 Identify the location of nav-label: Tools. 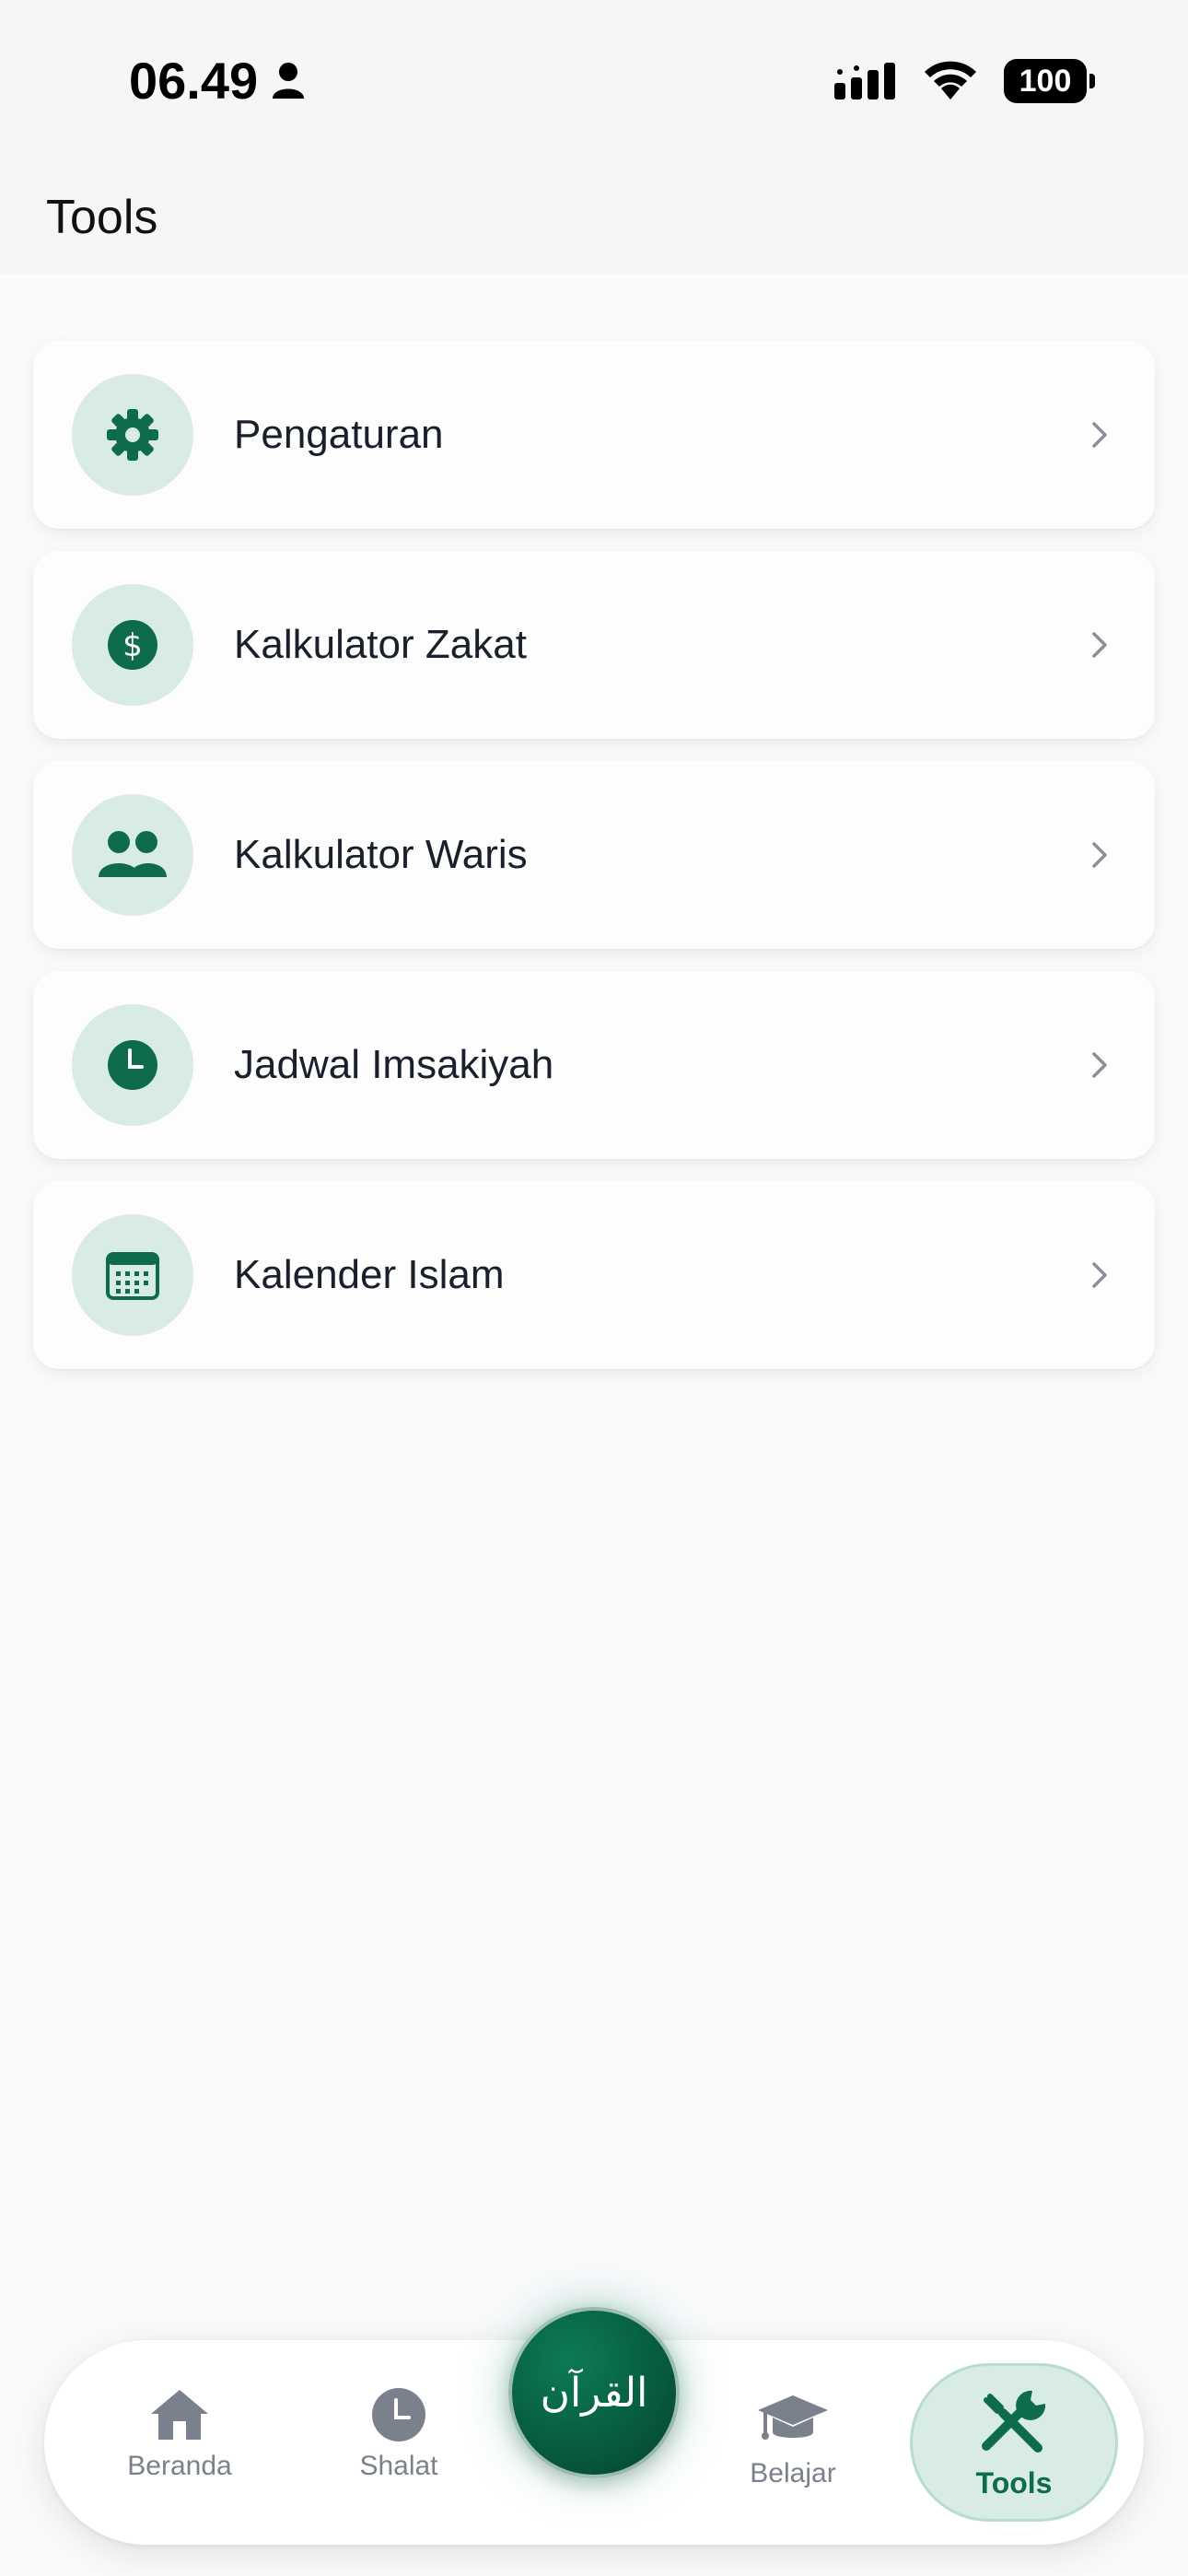
(1014, 2482).